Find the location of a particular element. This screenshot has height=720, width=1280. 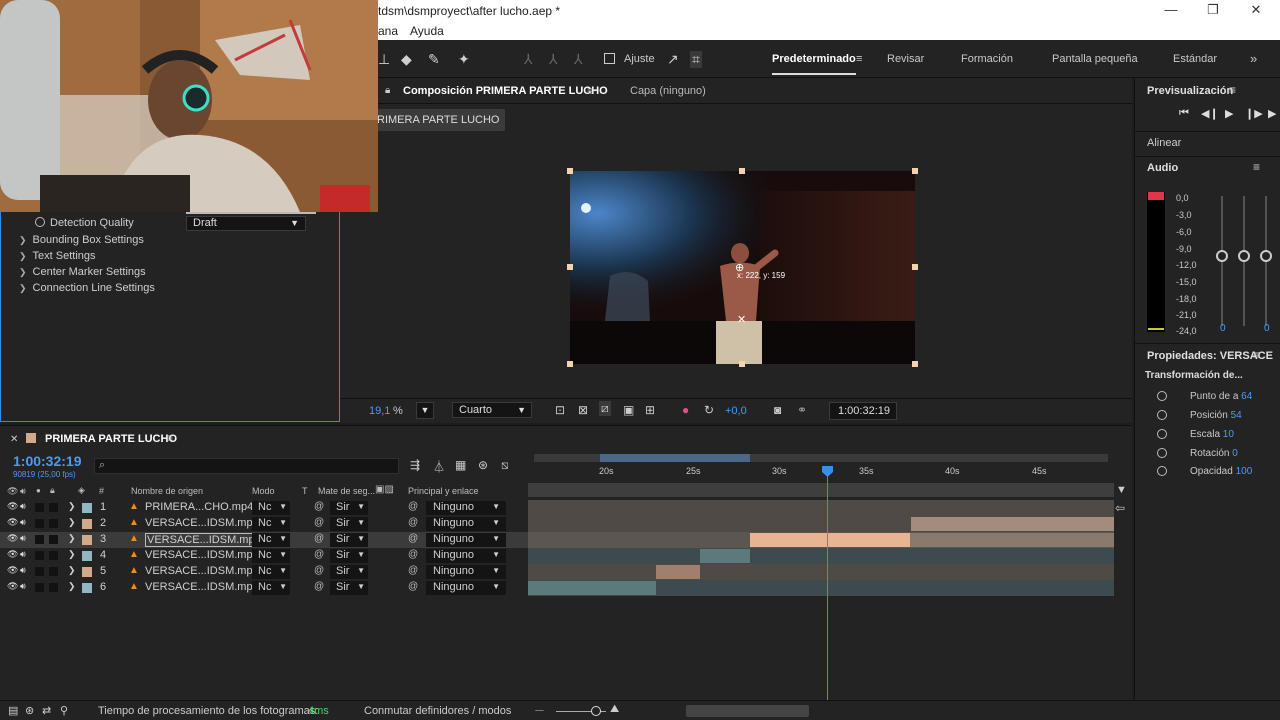

video-switch-icon: 👁︎ is located at coordinates (12, 491).